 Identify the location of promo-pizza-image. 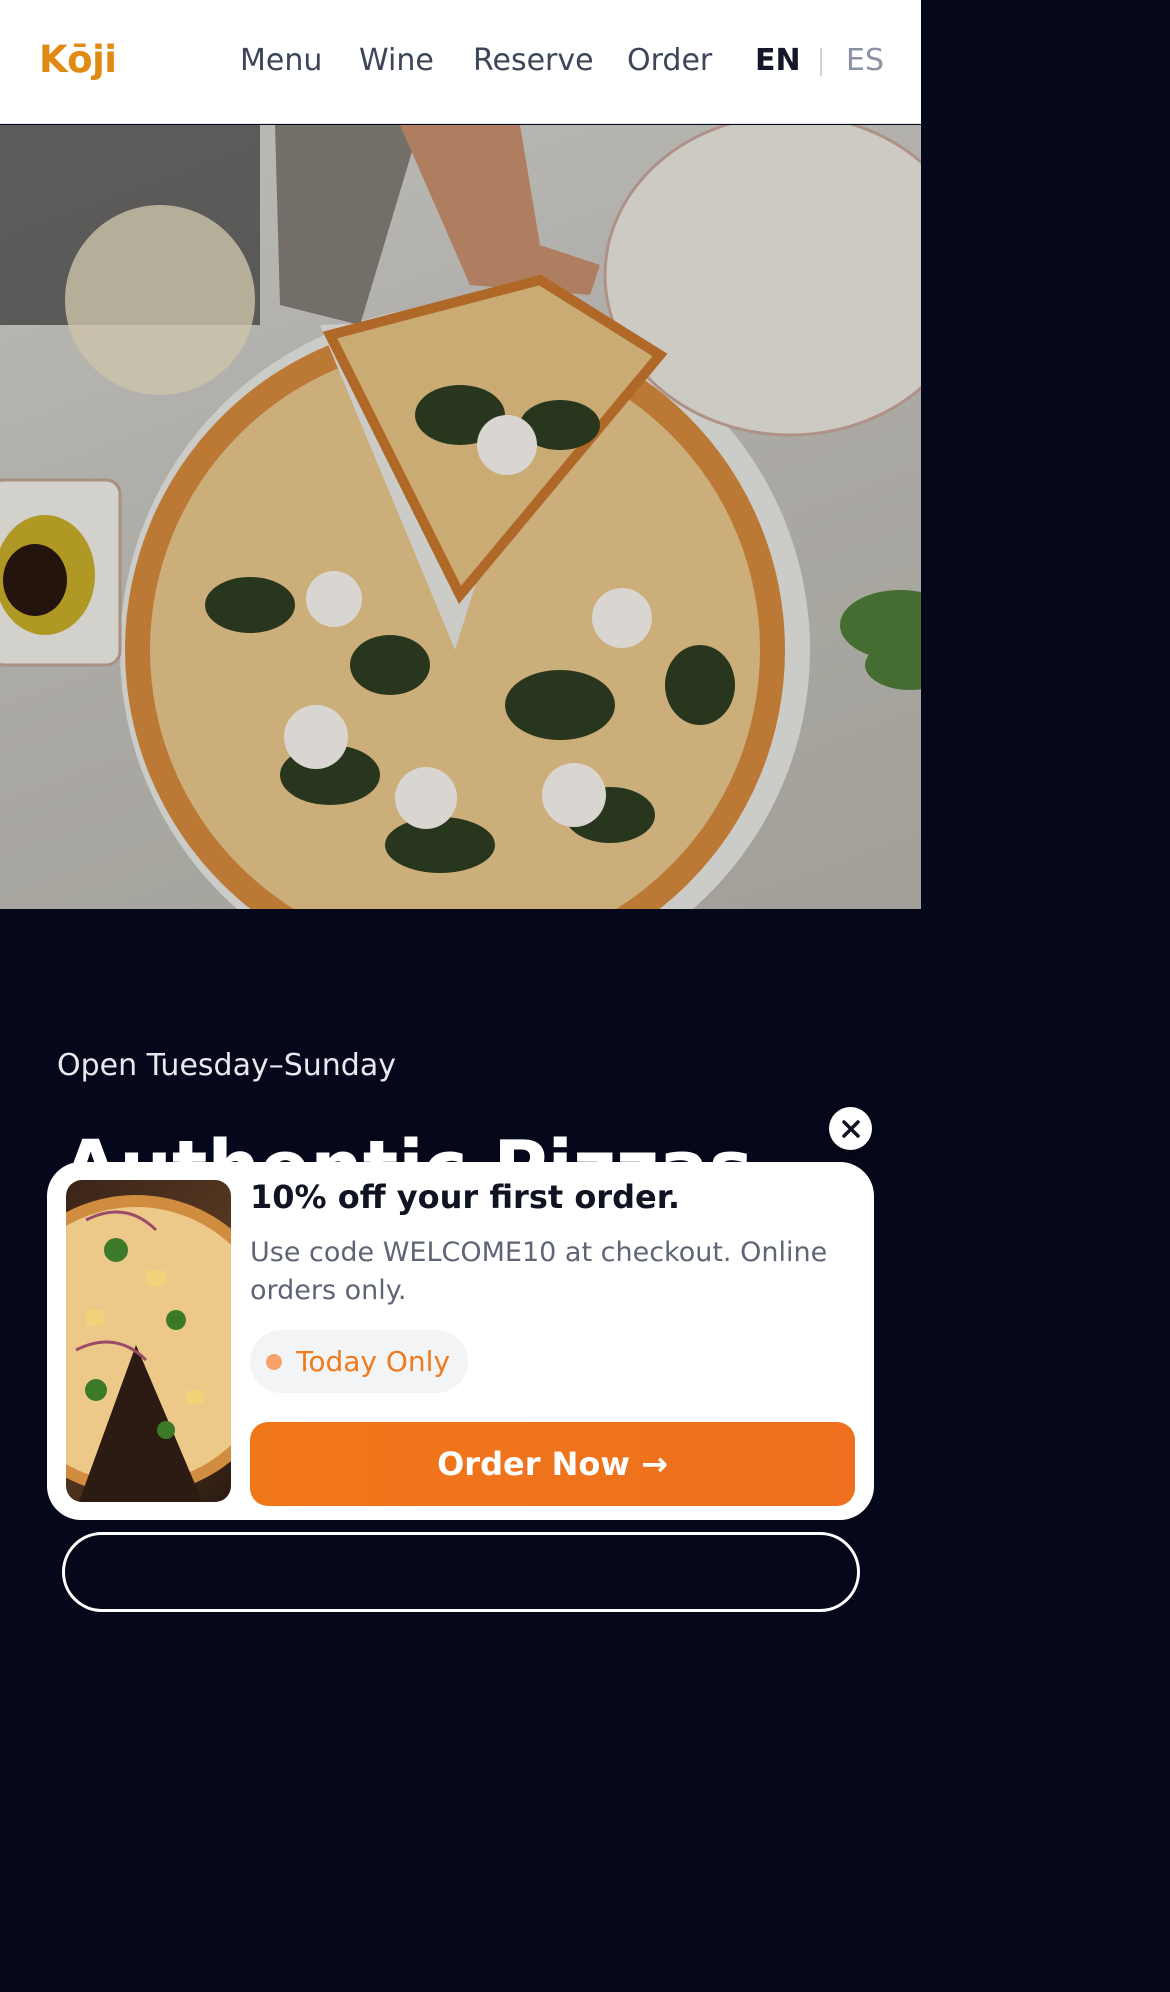
(148, 1341).